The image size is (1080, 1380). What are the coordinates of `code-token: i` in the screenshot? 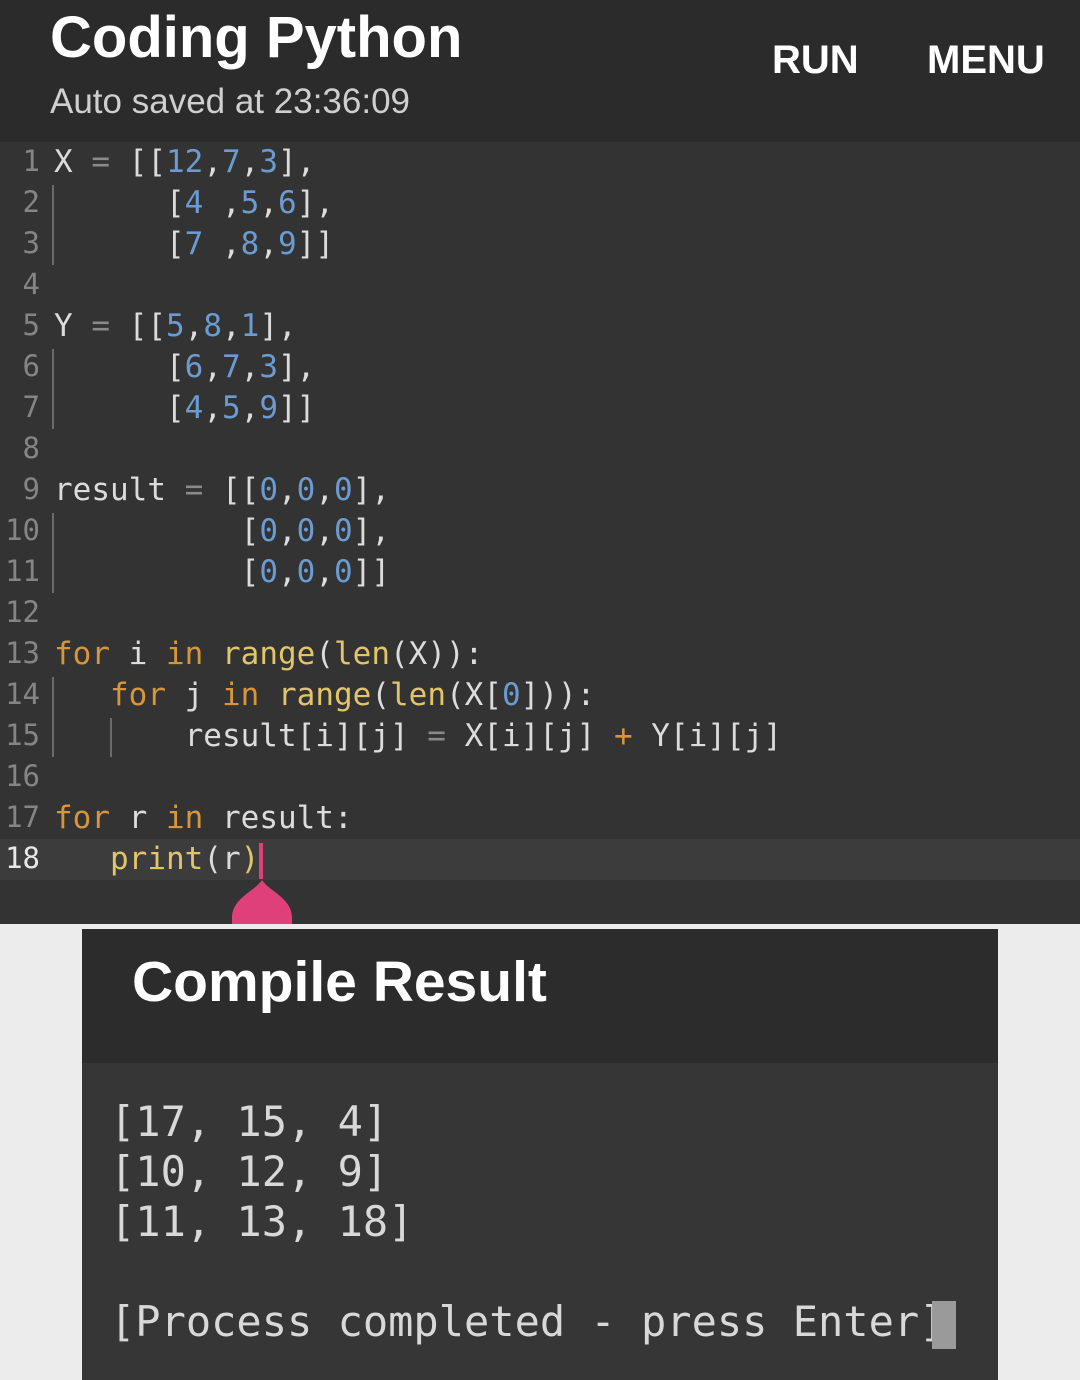 It's located at (138, 654).